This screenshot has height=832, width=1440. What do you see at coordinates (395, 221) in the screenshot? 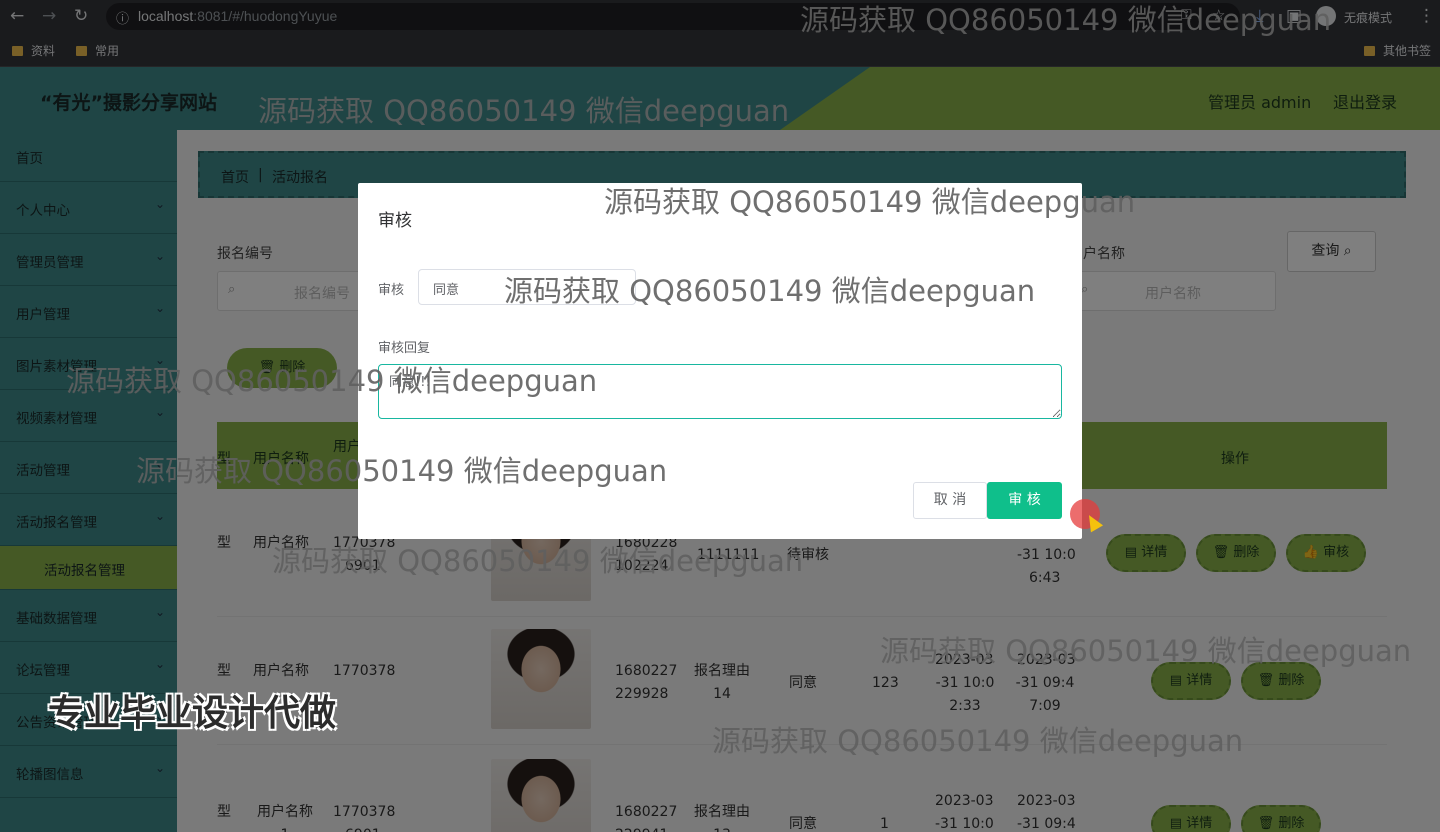
I see `dialog-title: 审核` at bounding box center [395, 221].